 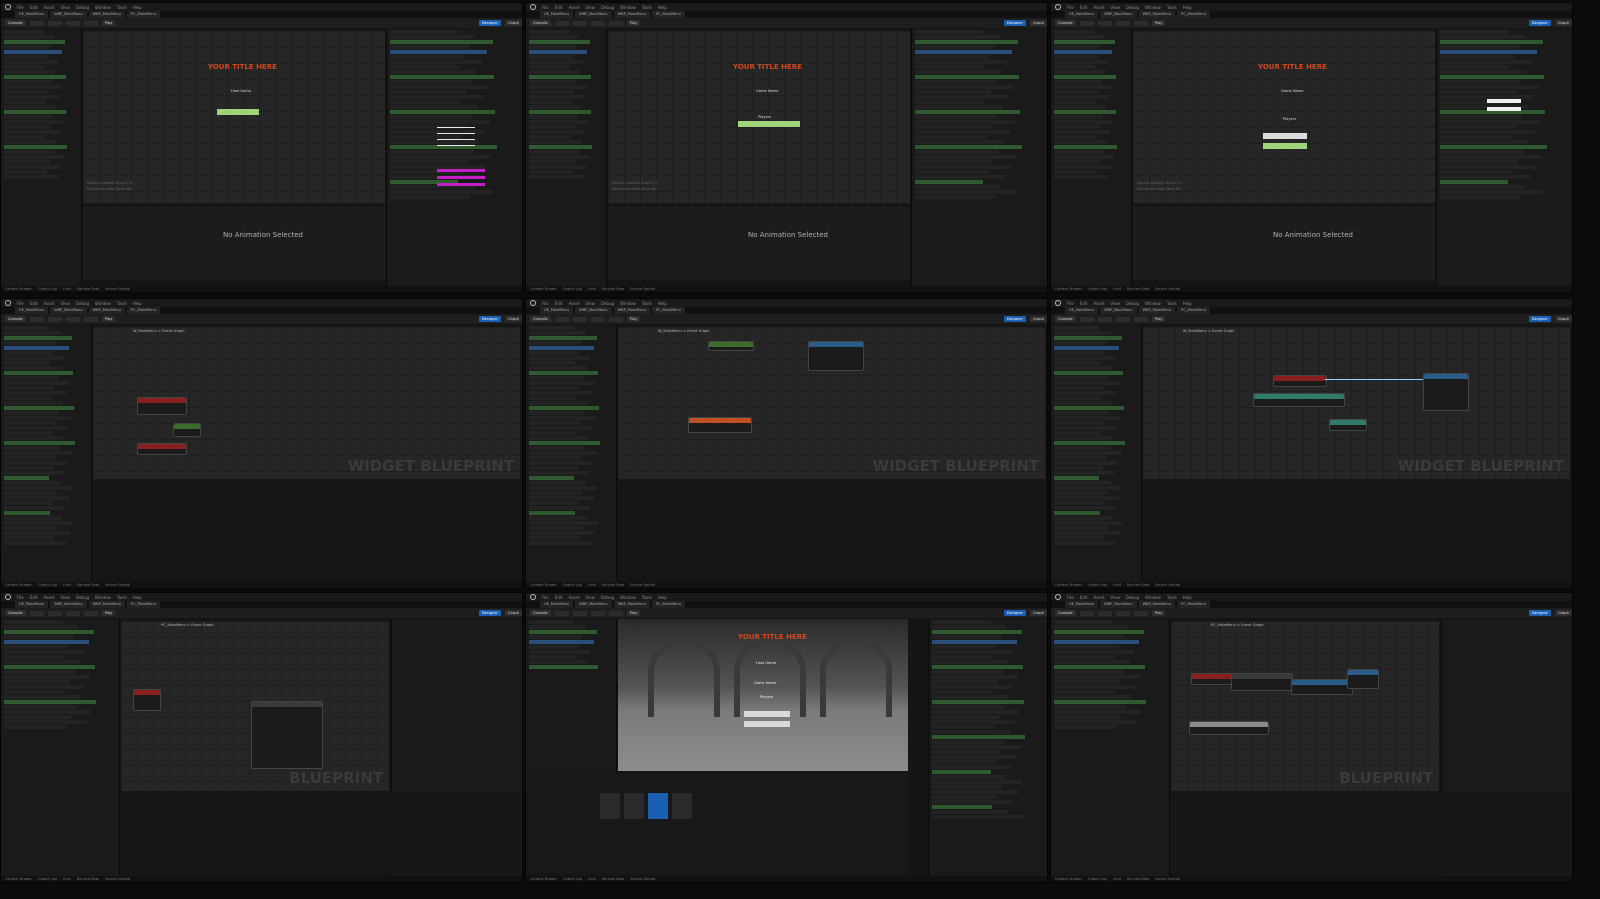 I want to click on start-button, so click(x=1285, y=146).